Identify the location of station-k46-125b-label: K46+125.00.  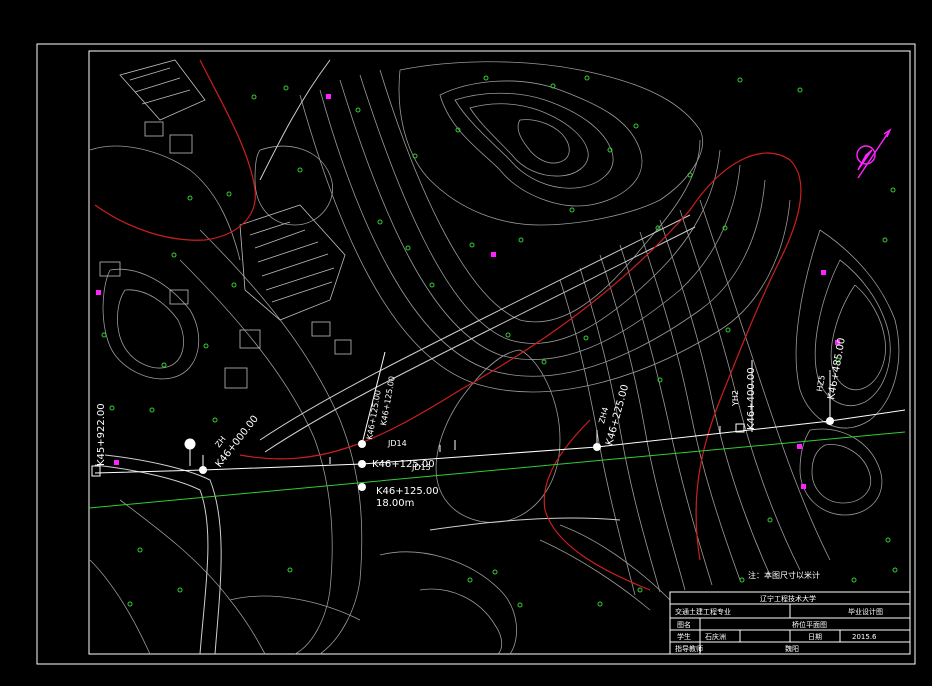
(388, 400).